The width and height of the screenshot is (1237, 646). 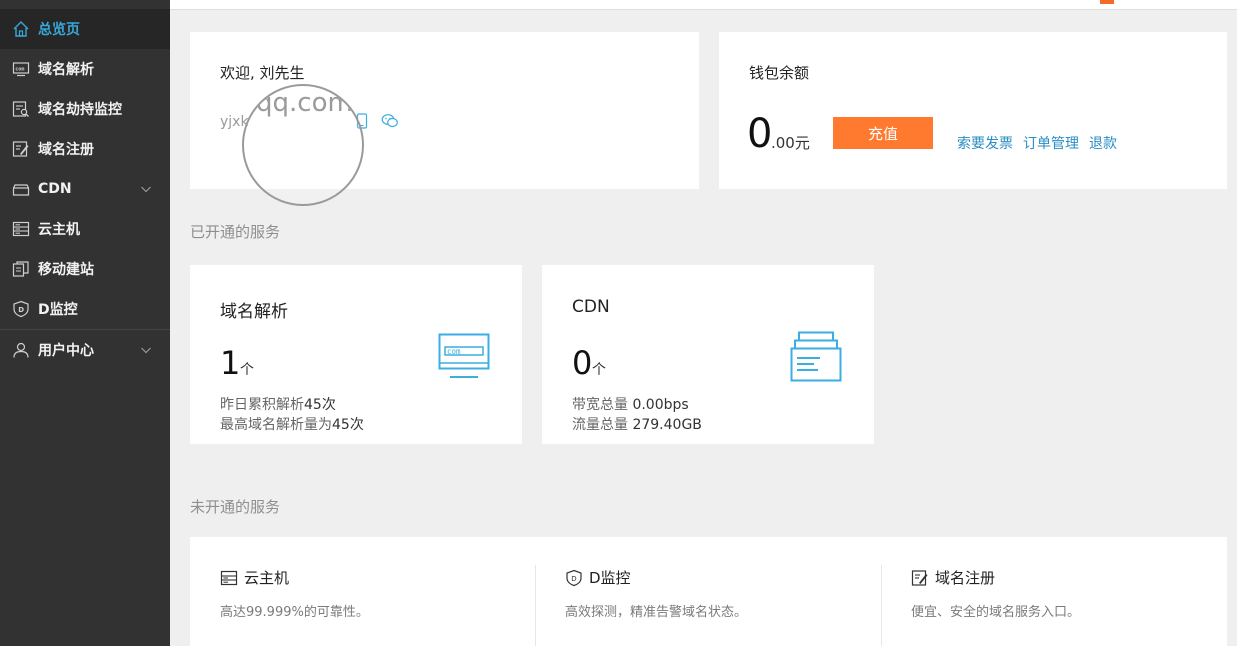 I want to click on wechat-icon, so click(x=390, y=123).